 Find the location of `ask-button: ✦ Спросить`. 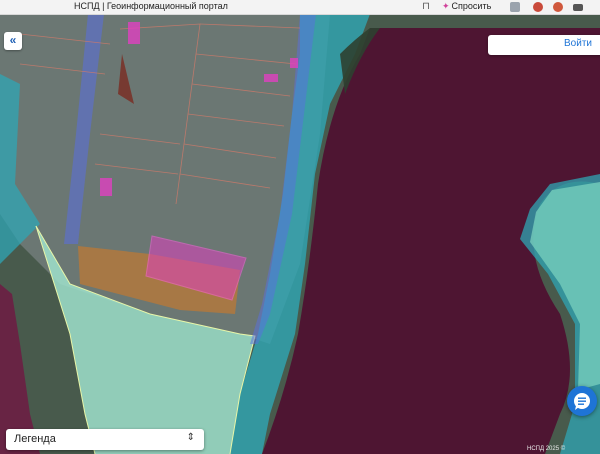

ask-button: ✦ Спросить is located at coordinates (466, 7).